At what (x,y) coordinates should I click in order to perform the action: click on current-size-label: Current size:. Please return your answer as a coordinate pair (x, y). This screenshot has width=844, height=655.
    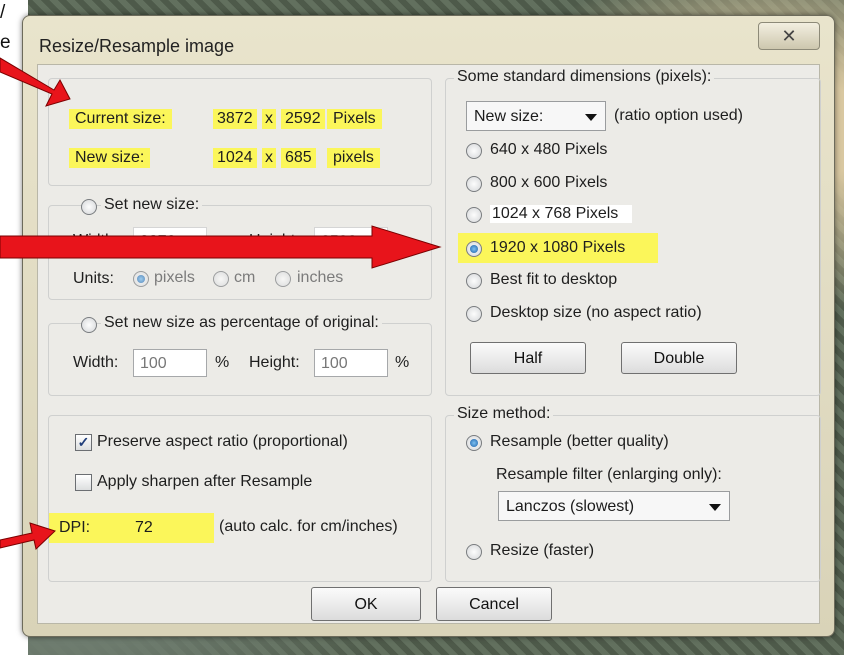
    Looking at the image, I should click on (120, 119).